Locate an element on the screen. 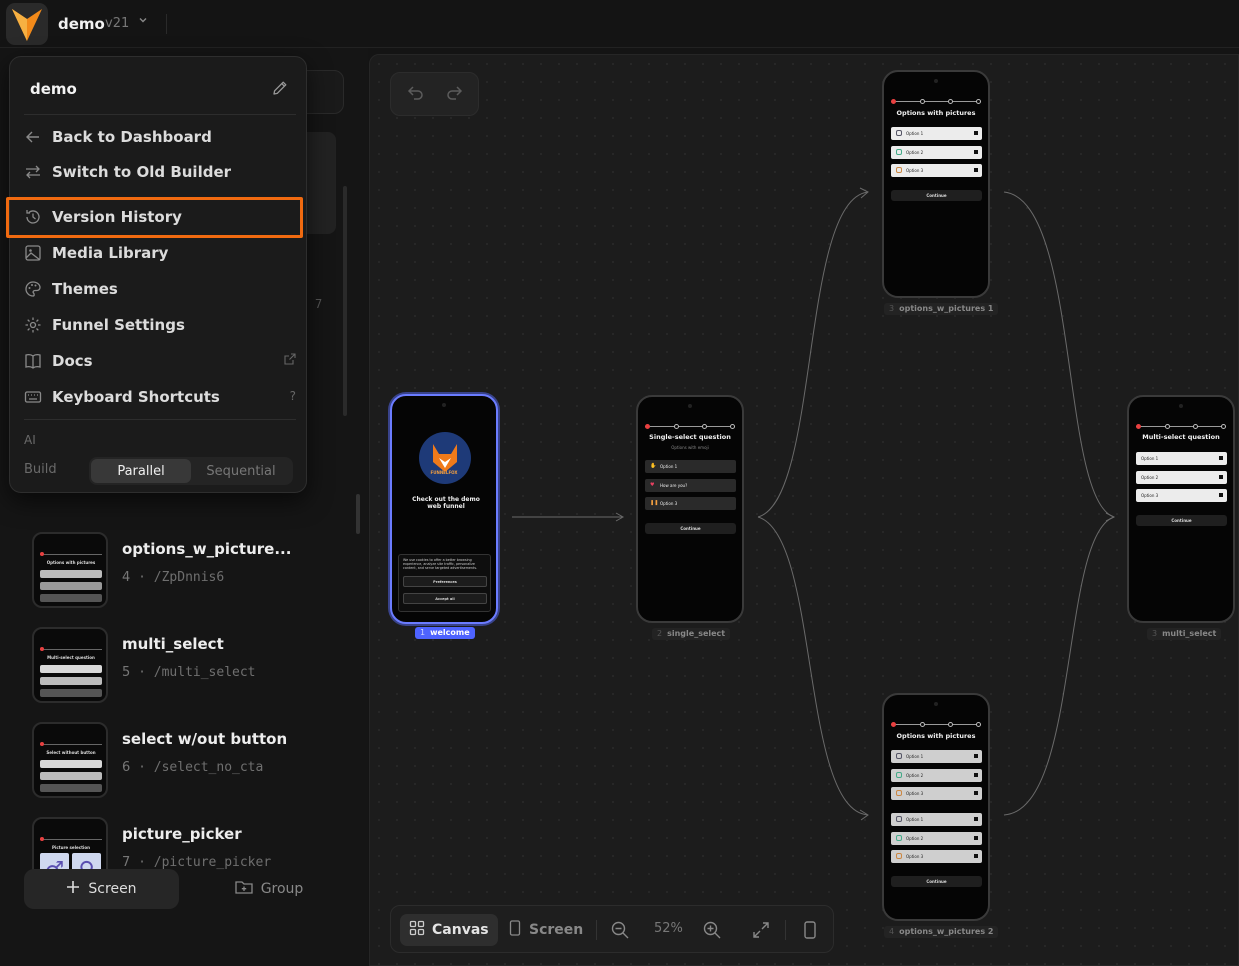 This screenshot has width=1239, height=966. fox-logo is located at coordinates (445, 458).